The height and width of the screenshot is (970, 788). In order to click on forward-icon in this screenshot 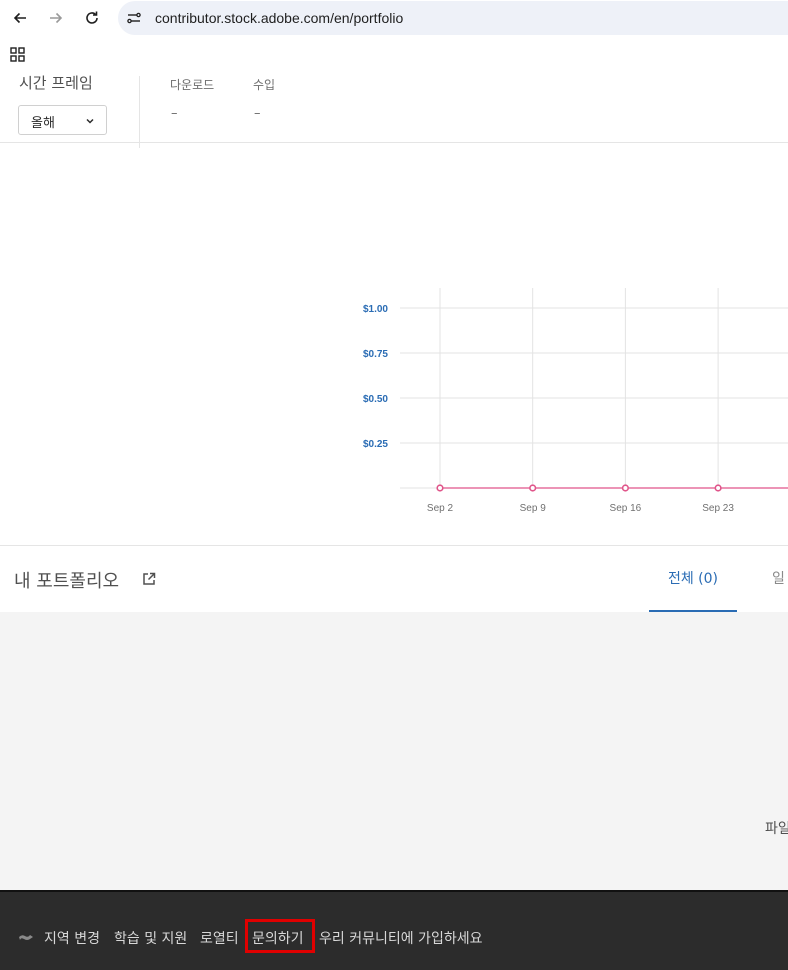, I will do `click(56, 18)`.